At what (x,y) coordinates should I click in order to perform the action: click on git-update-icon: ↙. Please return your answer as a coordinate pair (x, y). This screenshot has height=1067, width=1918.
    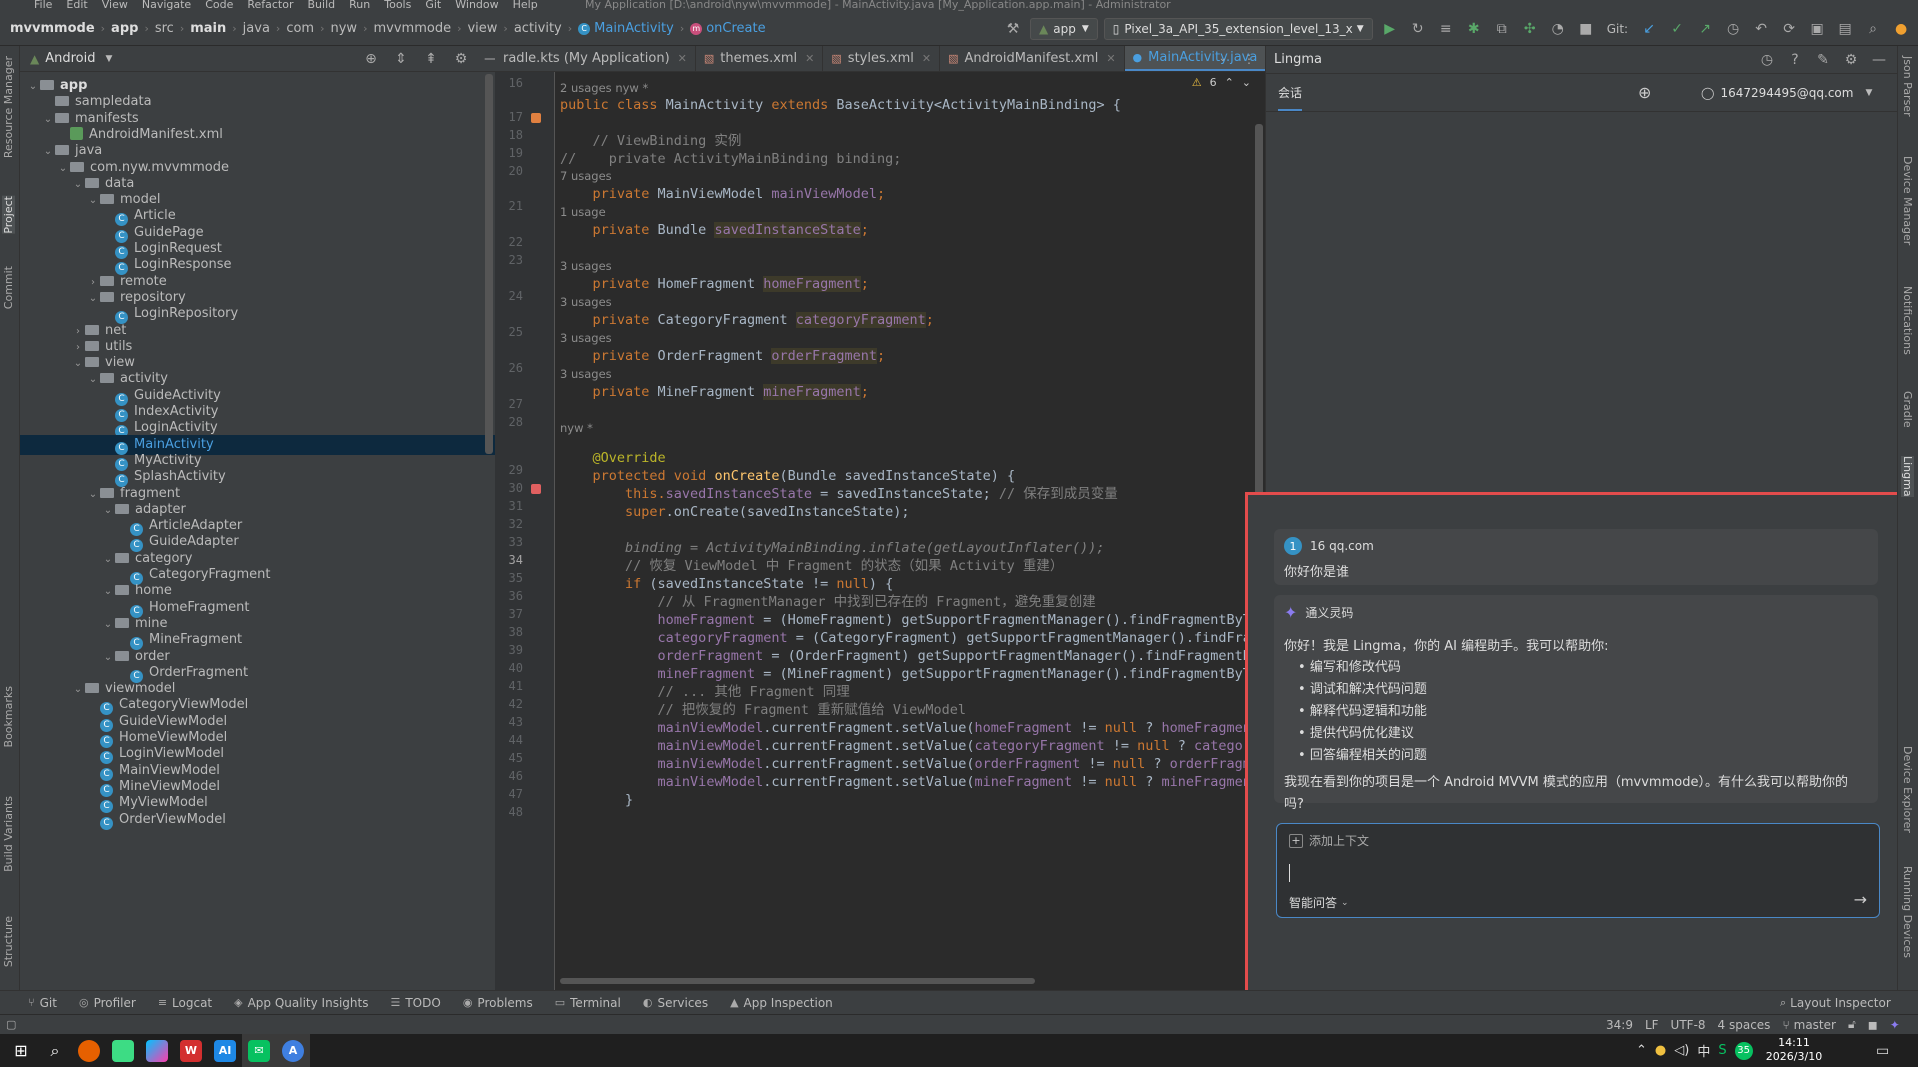
    Looking at the image, I should click on (1649, 29).